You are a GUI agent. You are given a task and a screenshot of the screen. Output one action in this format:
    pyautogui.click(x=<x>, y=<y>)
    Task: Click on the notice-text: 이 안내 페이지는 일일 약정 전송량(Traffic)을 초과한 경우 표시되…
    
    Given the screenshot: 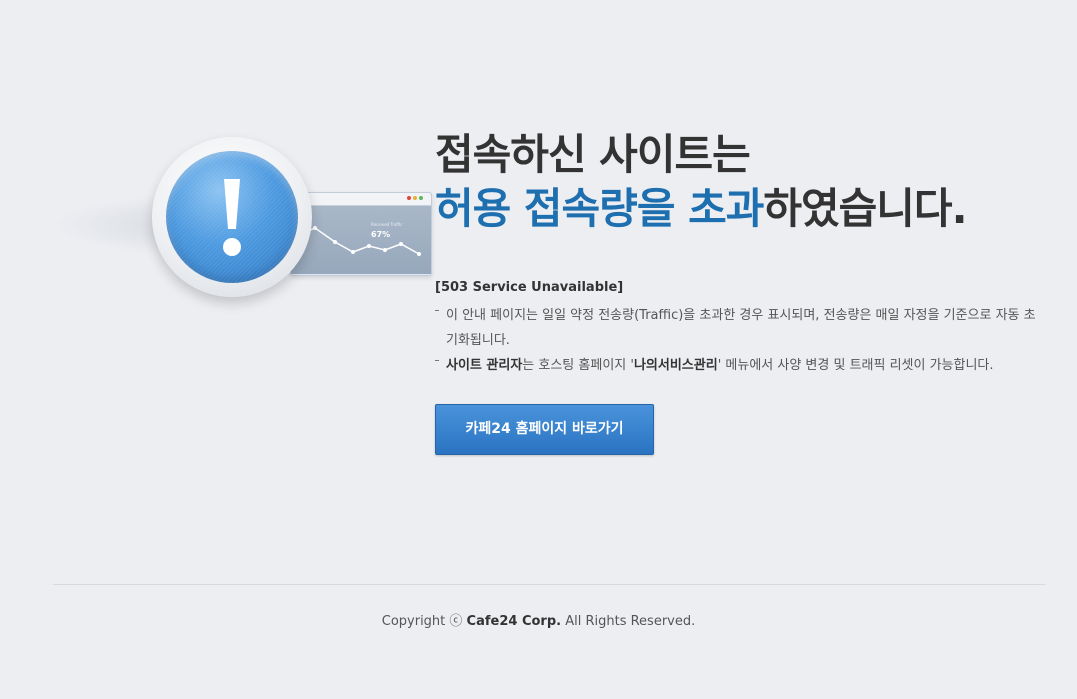 What is the action you would take?
    pyautogui.click(x=741, y=328)
    